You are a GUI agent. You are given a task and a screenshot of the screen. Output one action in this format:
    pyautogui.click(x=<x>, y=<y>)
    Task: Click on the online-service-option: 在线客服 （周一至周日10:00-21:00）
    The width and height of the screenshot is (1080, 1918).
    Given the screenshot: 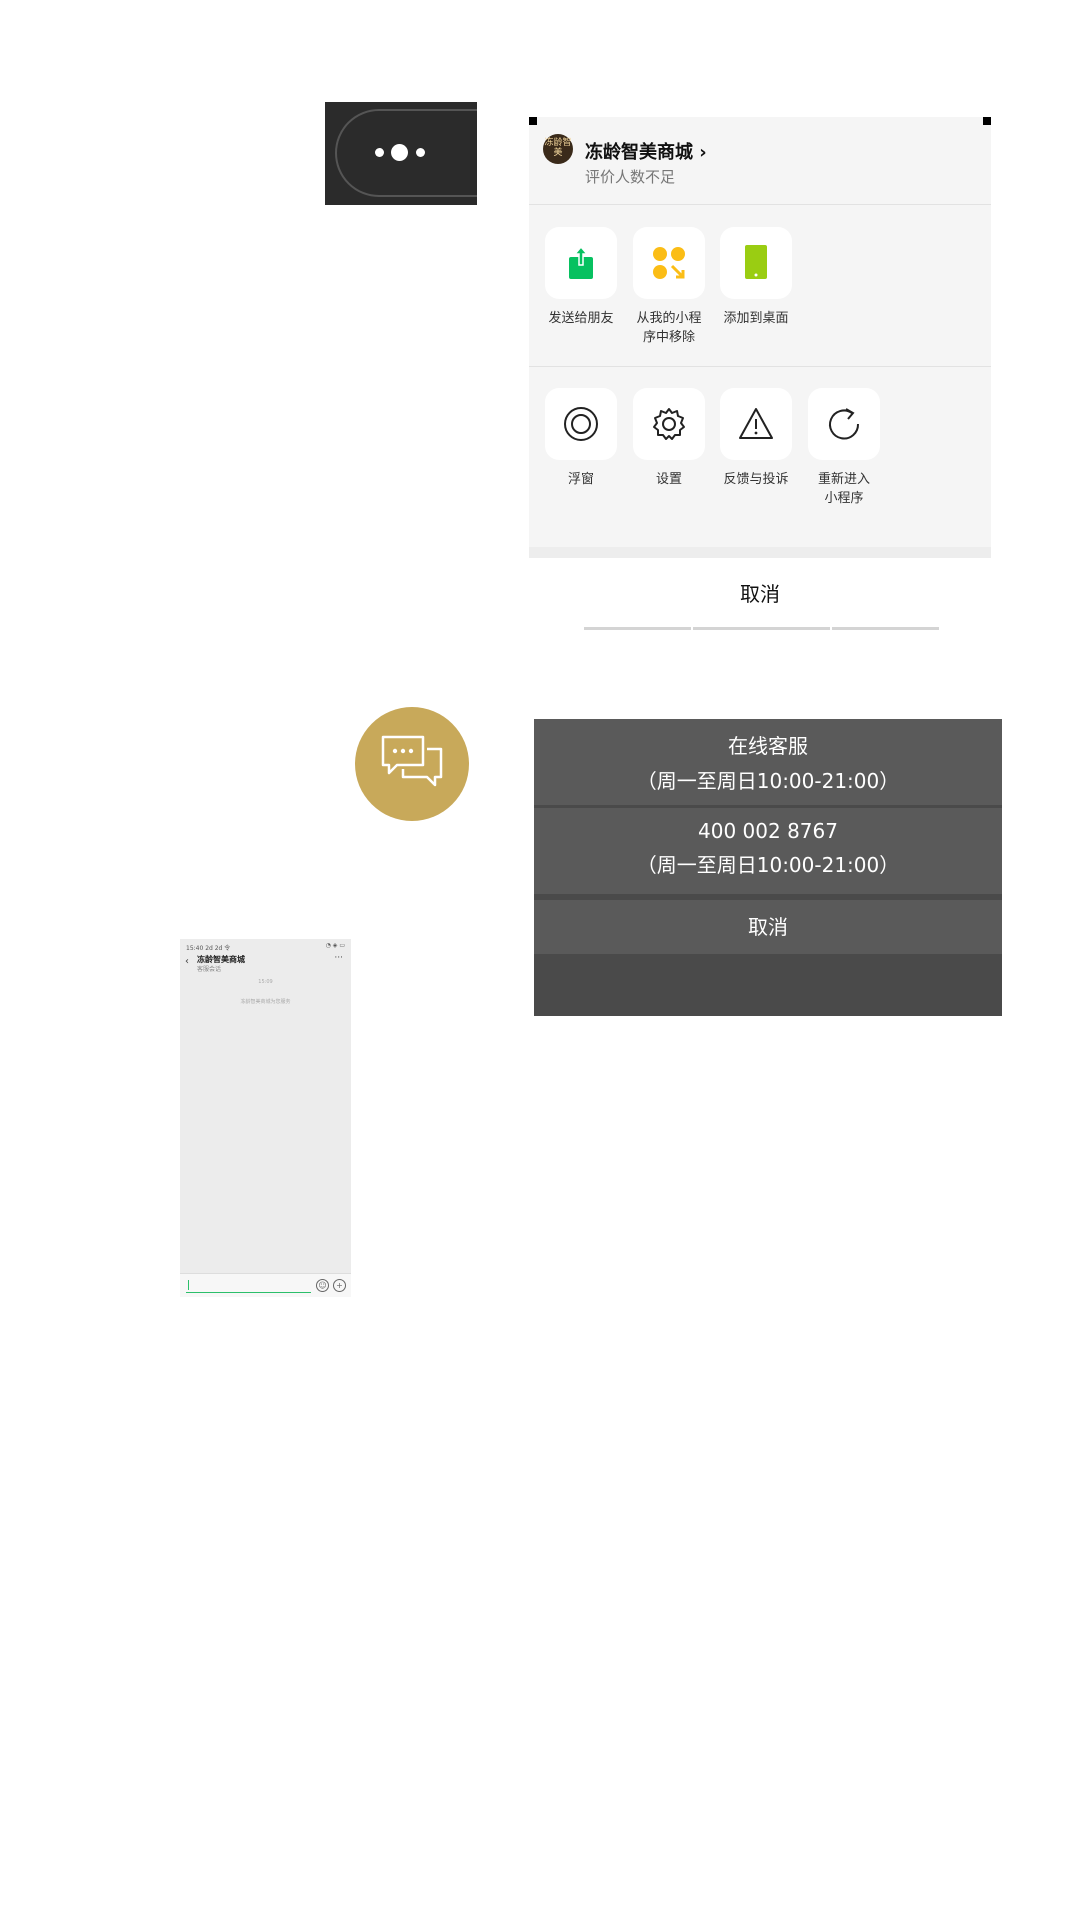 What is the action you would take?
    pyautogui.click(x=768, y=762)
    